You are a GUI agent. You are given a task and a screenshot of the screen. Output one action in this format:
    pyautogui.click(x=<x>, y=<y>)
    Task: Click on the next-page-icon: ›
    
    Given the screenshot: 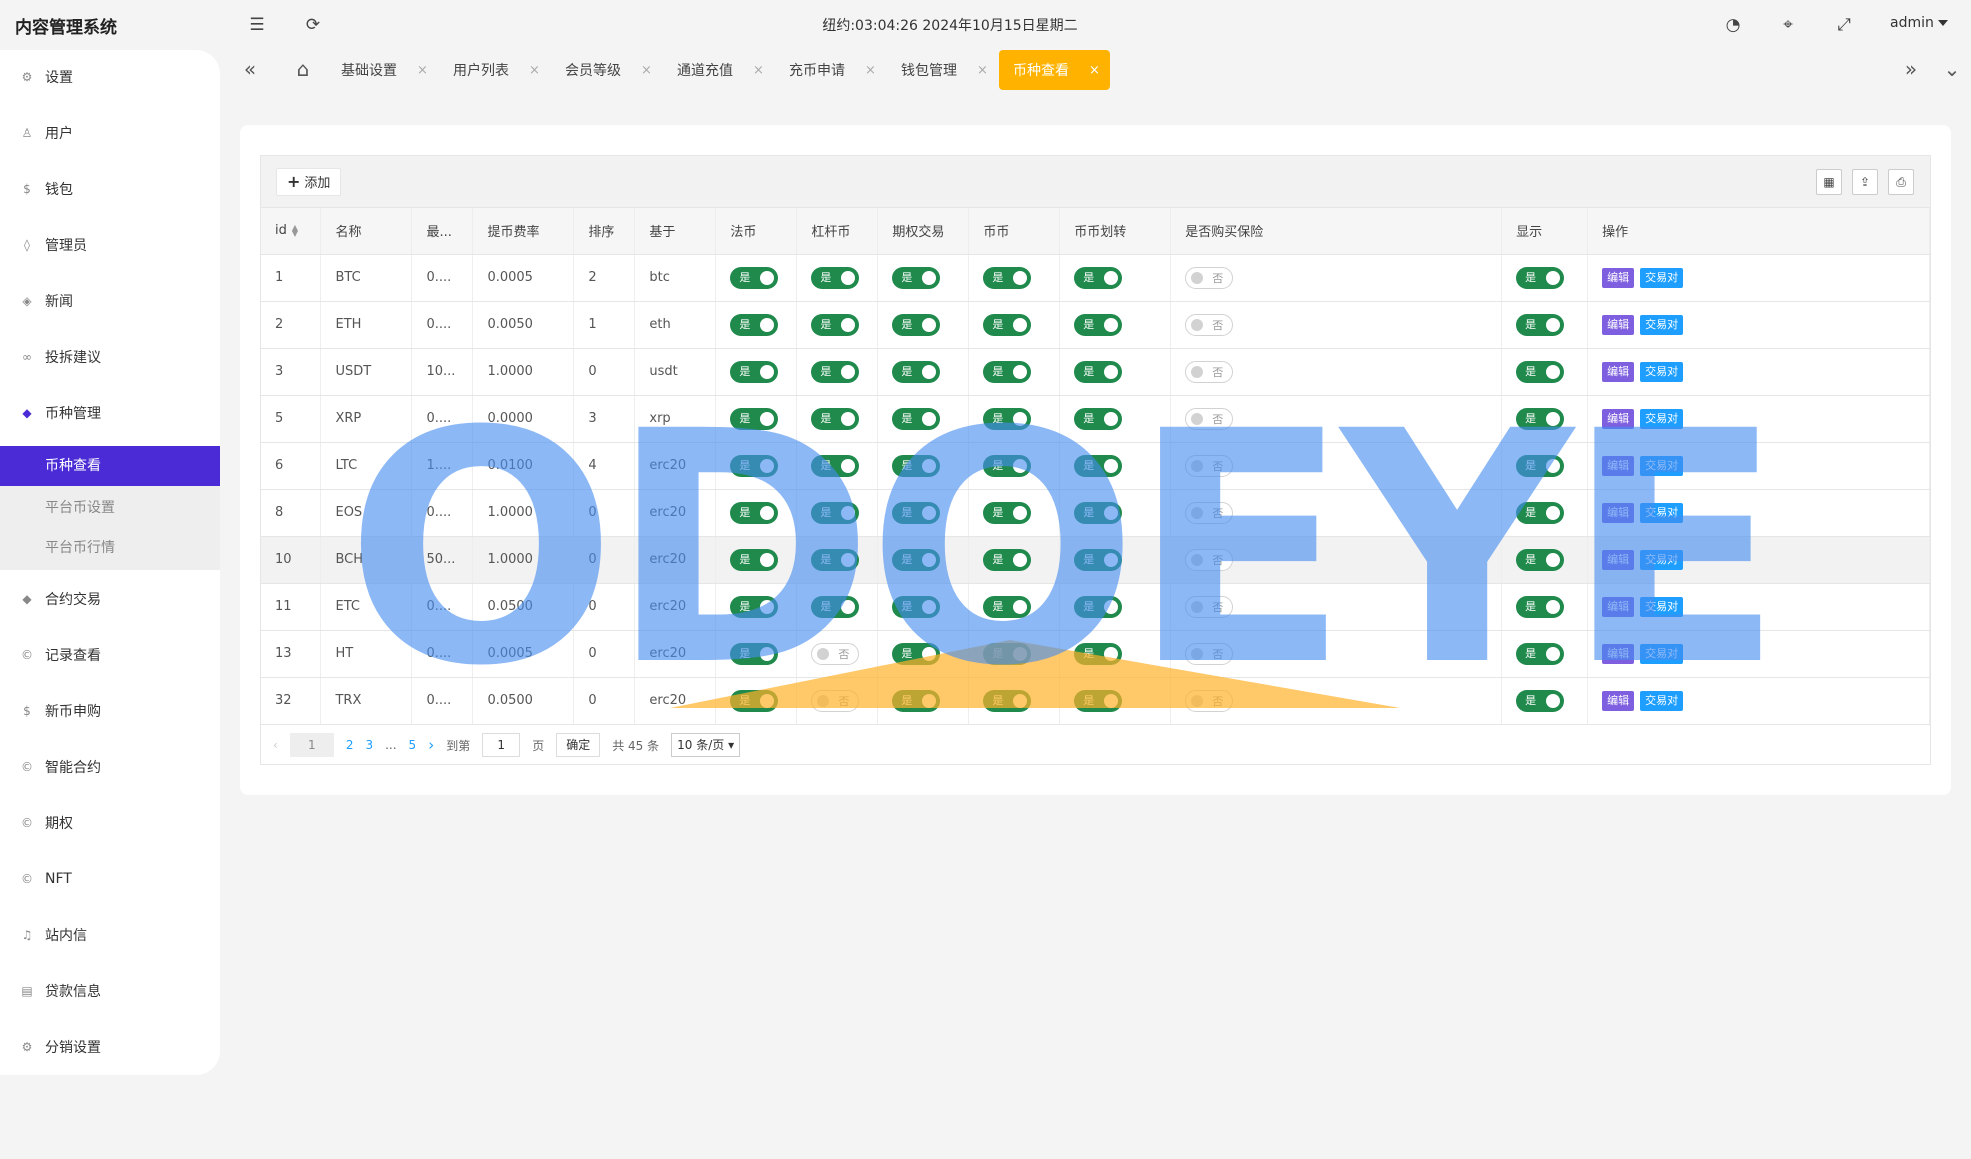 What is the action you would take?
    pyautogui.click(x=431, y=745)
    